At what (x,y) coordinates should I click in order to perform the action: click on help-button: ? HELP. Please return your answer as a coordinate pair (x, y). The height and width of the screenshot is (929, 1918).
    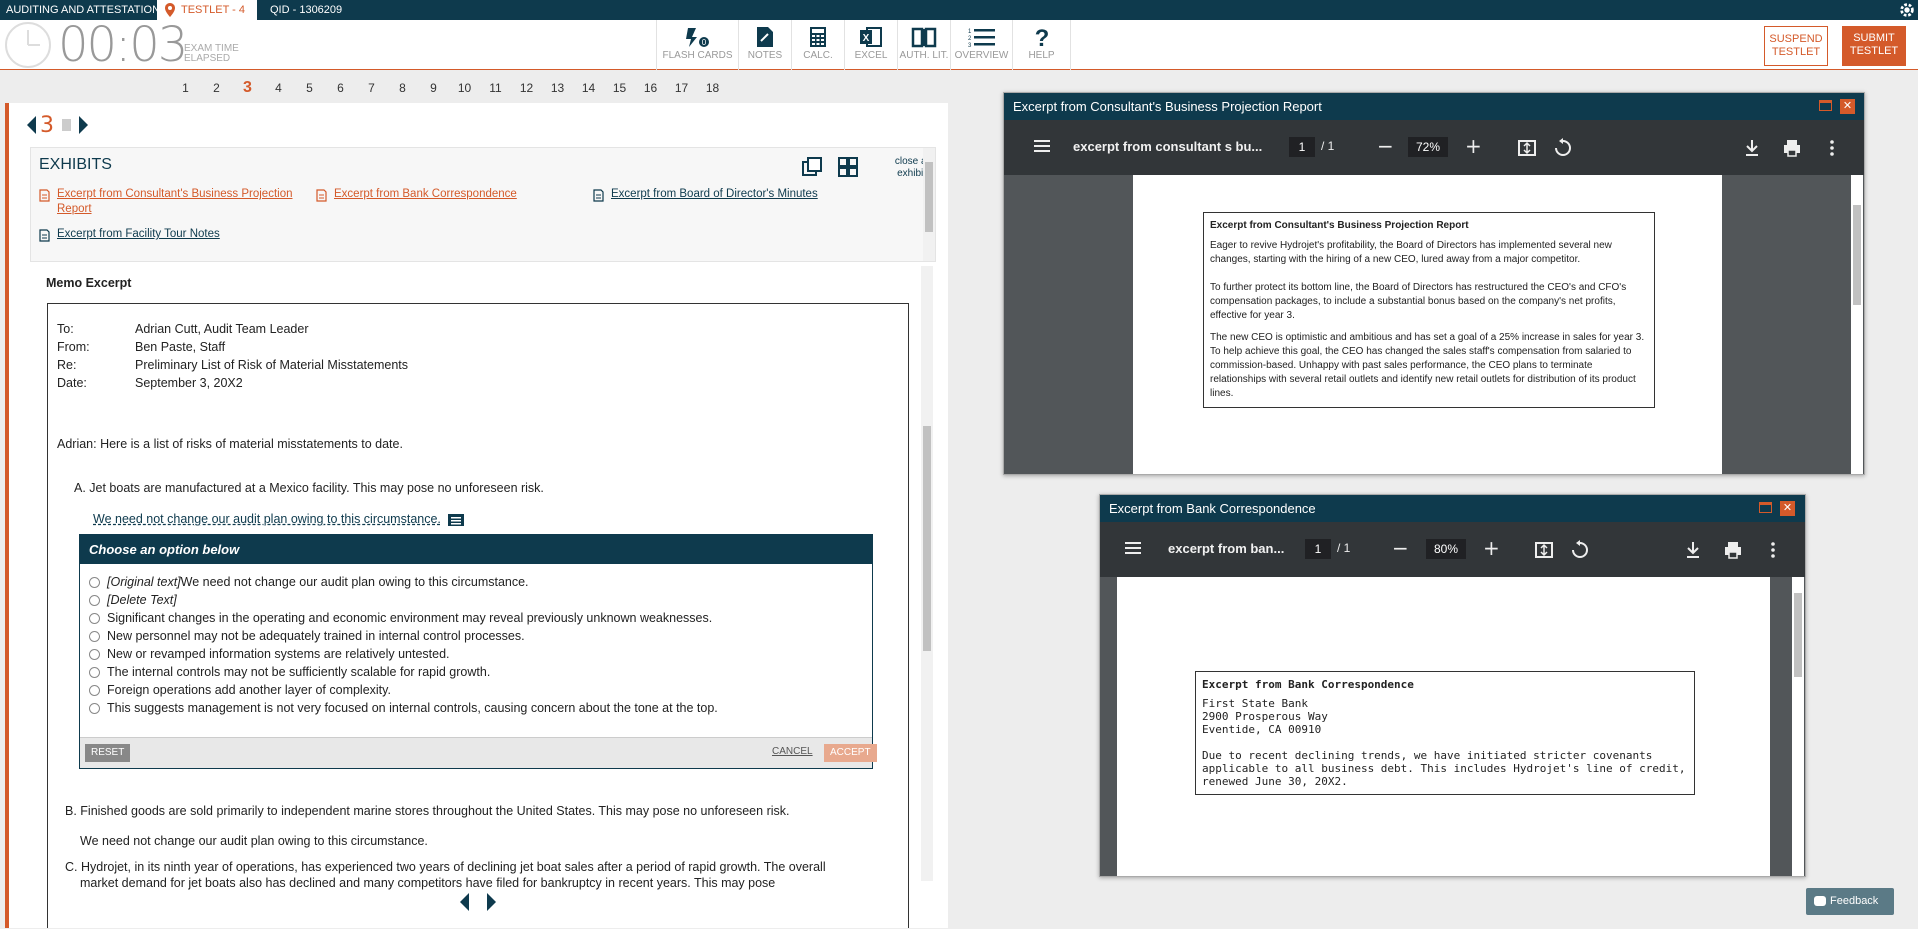
    Looking at the image, I should click on (1042, 45).